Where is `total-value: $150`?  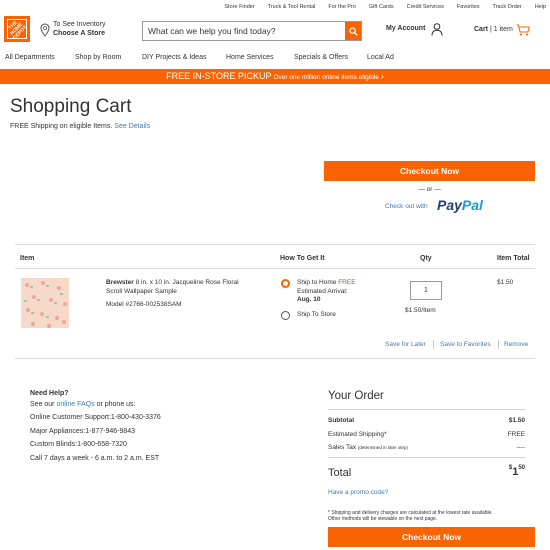 total-value: $150 is located at coordinates (516, 471).